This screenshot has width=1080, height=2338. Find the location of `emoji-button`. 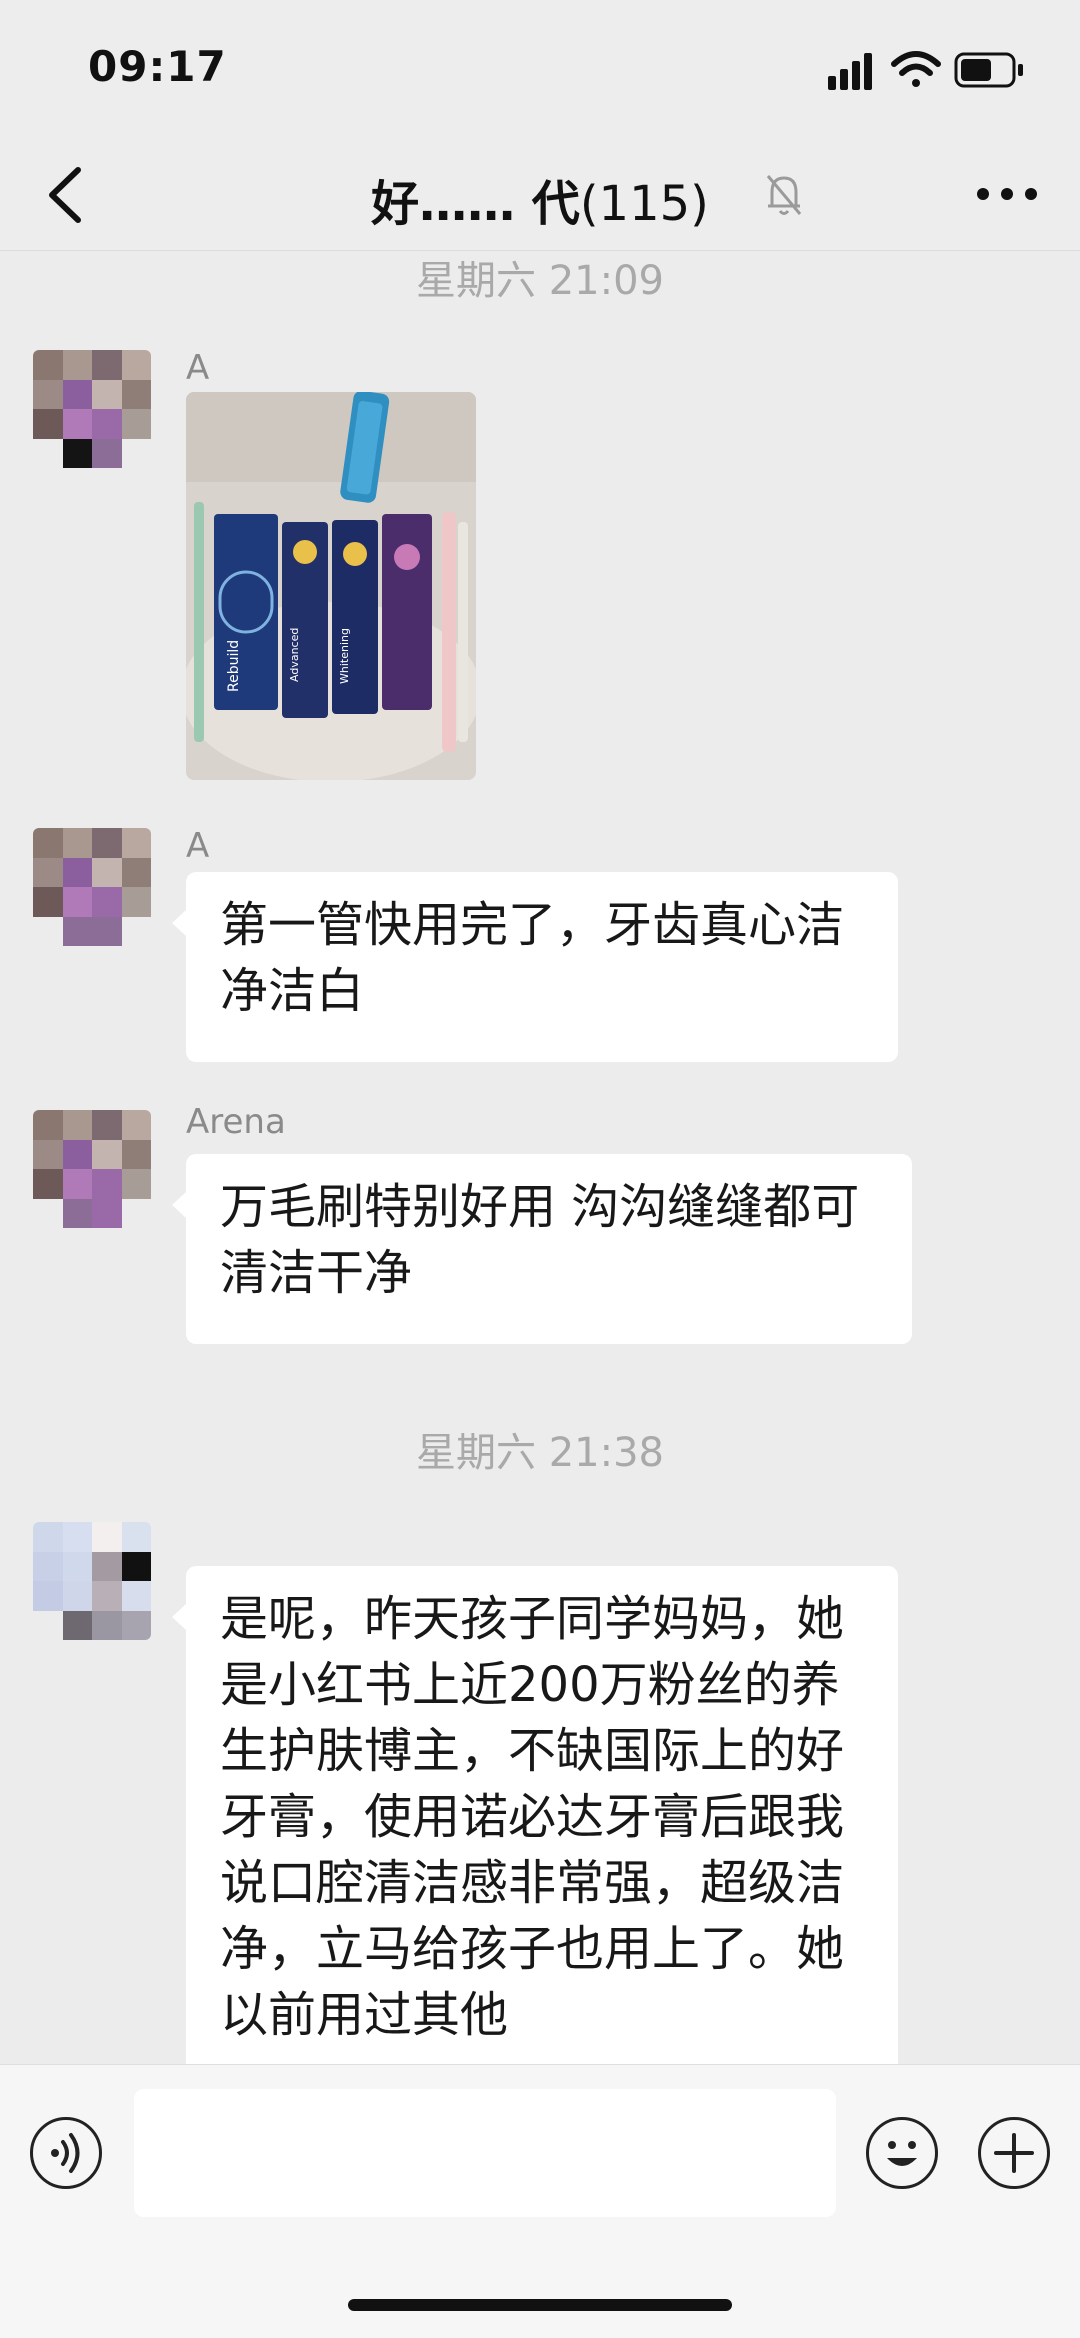

emoji-button is located at coordinates (902, 2153).